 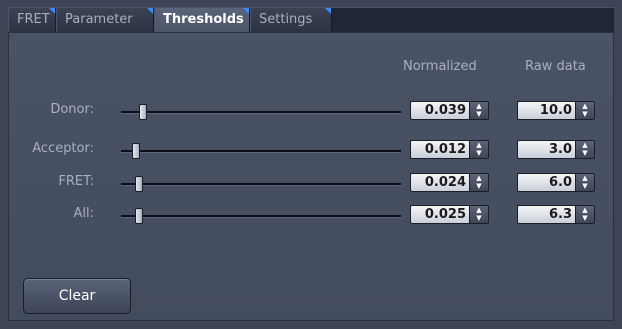 I want to click on donor-slider, so click(x=261, y=112).